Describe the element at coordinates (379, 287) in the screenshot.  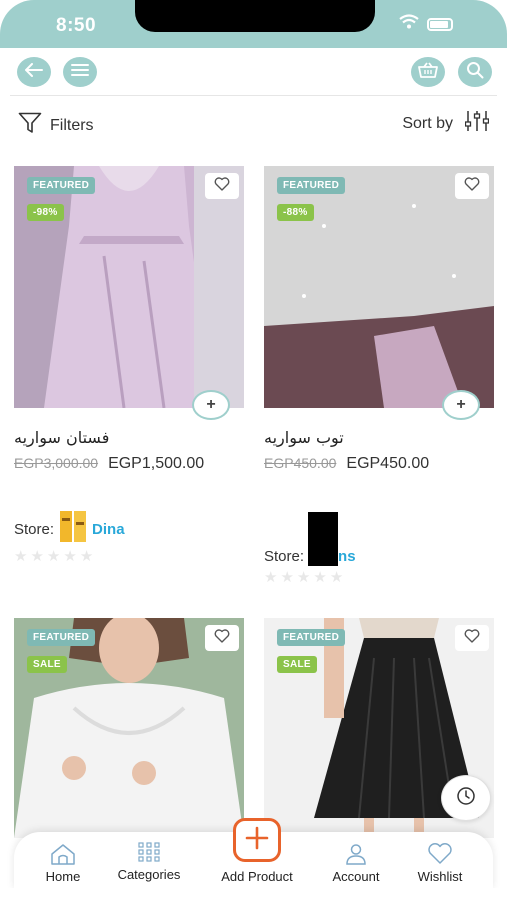
I see `product-image-2: FEATURED -88%` at that location.